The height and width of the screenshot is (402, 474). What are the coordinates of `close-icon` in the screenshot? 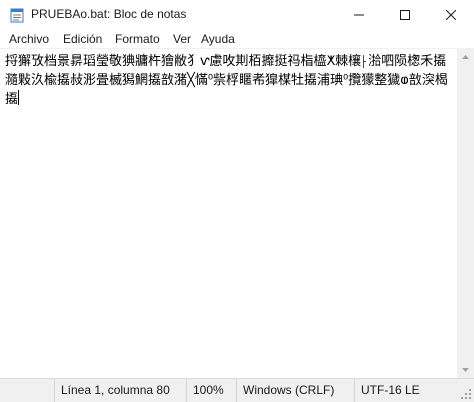 It's located at (451, 15).